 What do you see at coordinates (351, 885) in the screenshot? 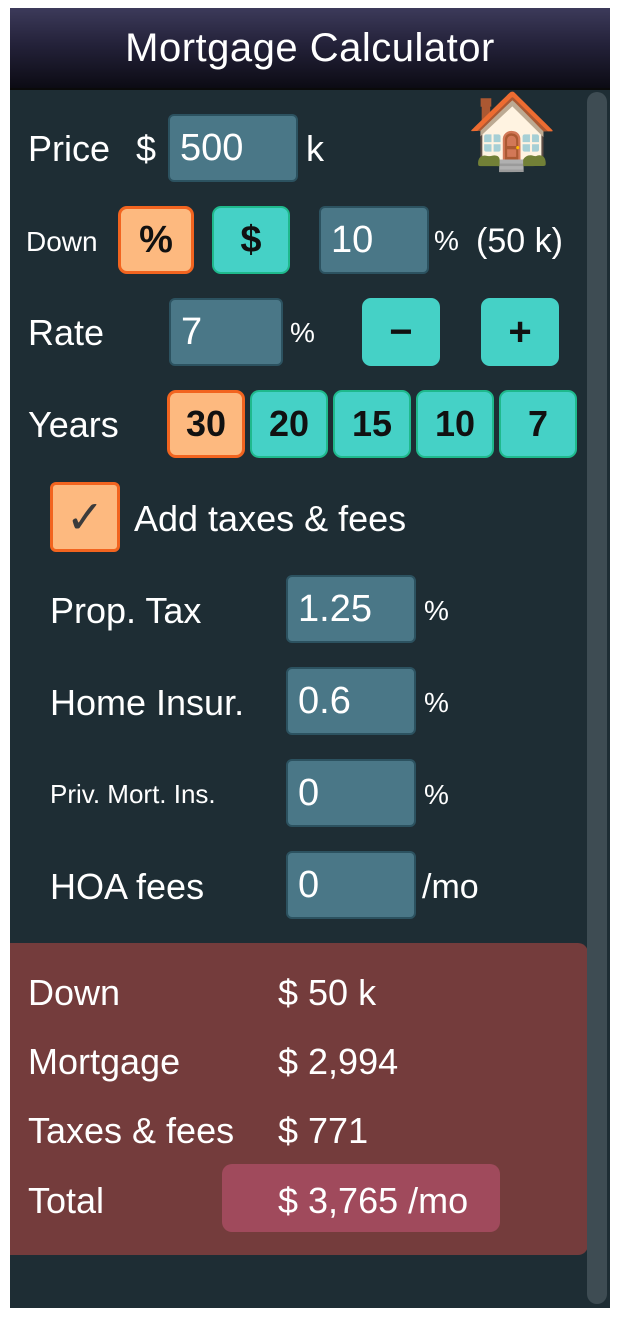
I see `hoa-input` at bounding box center [351, 885].